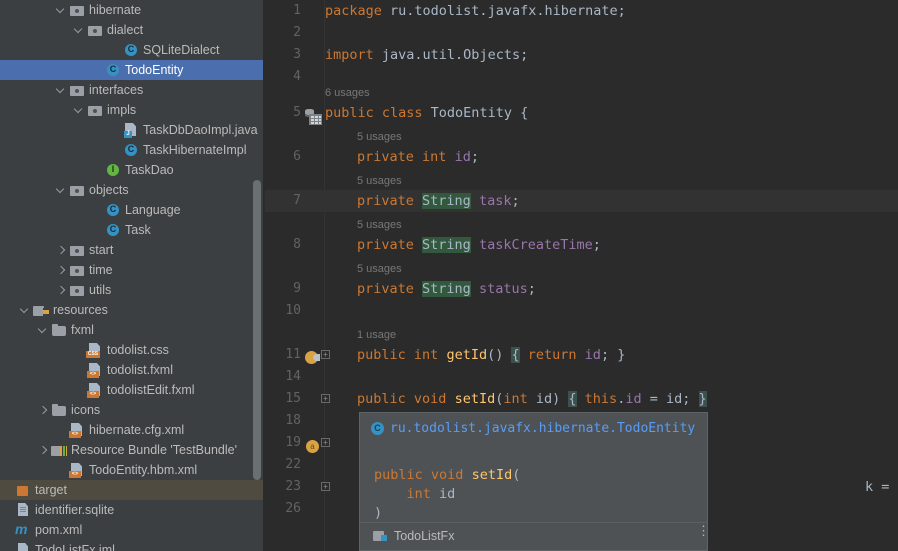 The width and height of the screenshot is (898, 551). What do you see at coordinates (153, 210) in the screenshot?
I see `tree-item-label: Language` at bounding box center [153, 210].